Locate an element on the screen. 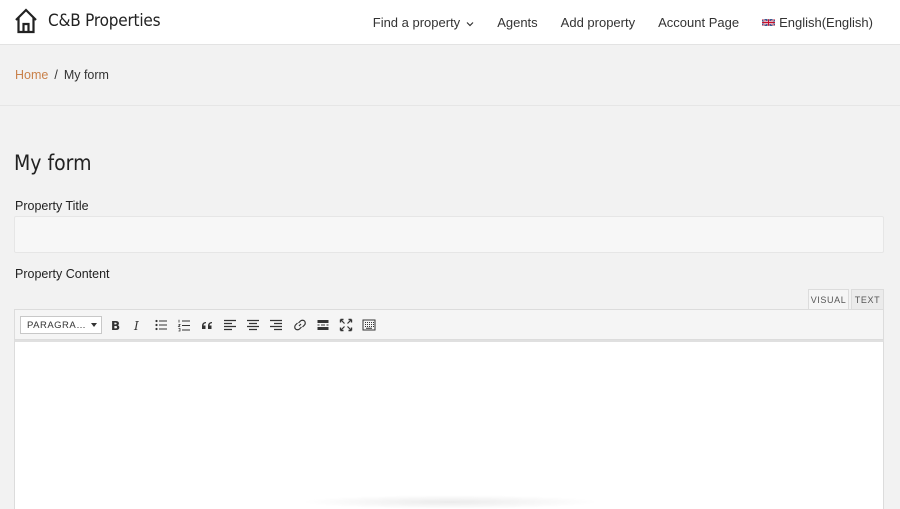  insert-link-button is located at coordinates (300, 325).